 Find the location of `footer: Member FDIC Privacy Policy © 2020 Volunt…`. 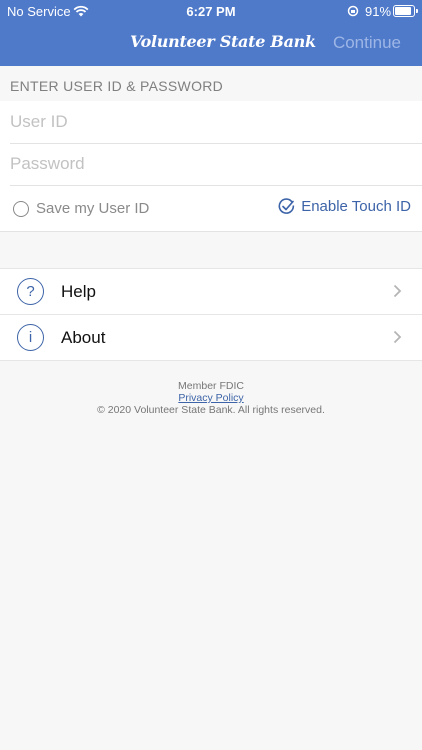

footer: Member FDIC Privacy Policy © 2020 Volunt… is located at coordinates (211, 398).